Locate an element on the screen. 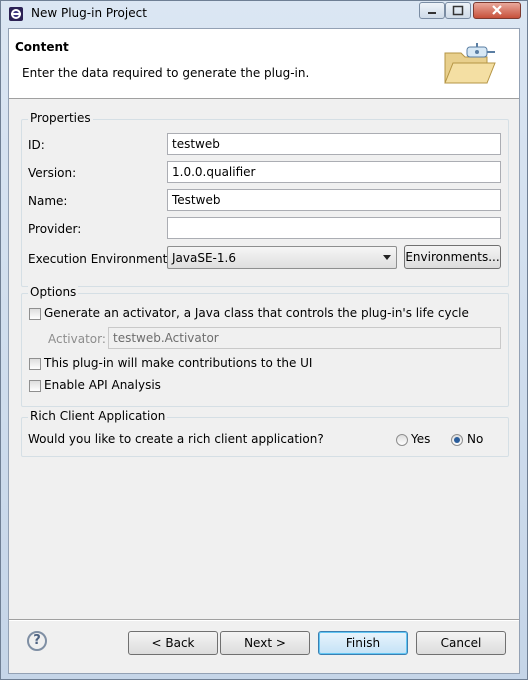  execution-environment-label: Execution Environment: is located at coordinates (100, 259).